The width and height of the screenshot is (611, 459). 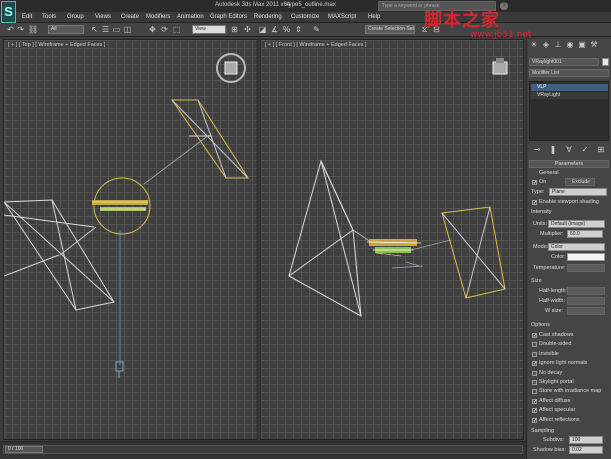 I want to click on type-dropdown: Plane, so click(x=578, y=192).